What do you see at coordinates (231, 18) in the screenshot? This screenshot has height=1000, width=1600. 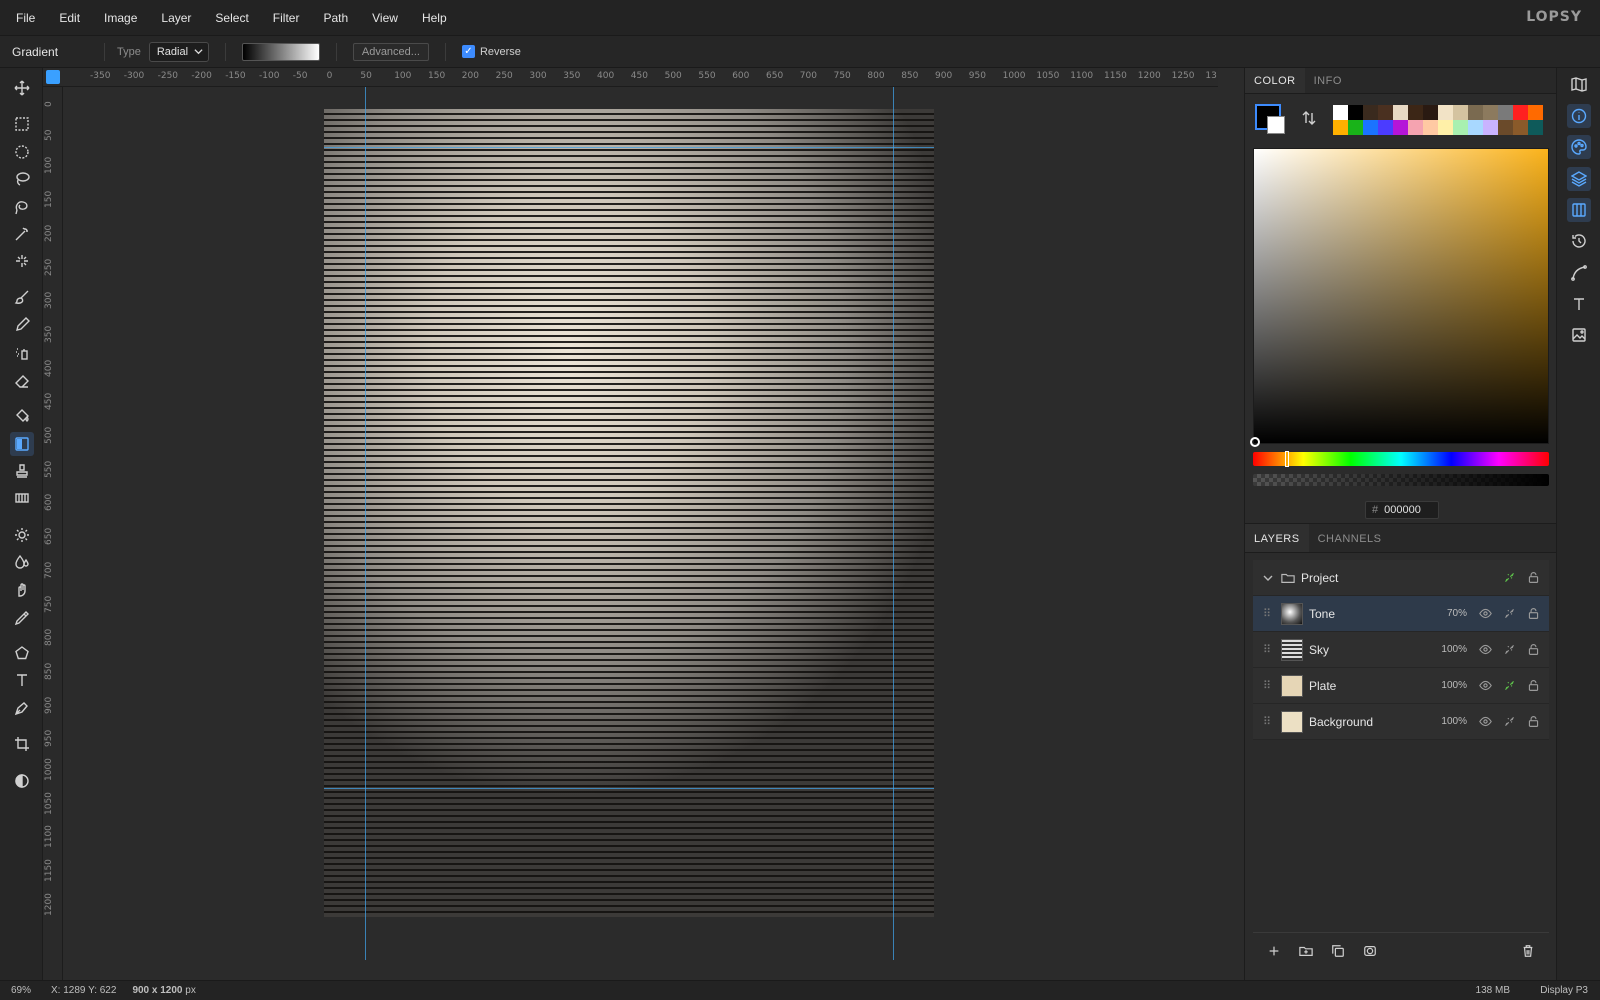 I see `menu-select: Select` at bounding box center [231, 18].